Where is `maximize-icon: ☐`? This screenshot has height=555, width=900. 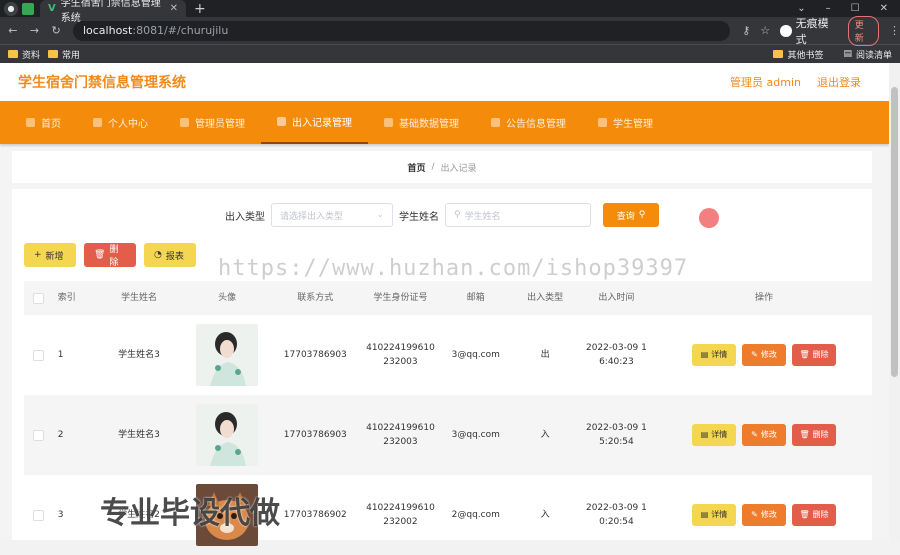 maximize-icon: ☐ is located at coordinates (855, 8).